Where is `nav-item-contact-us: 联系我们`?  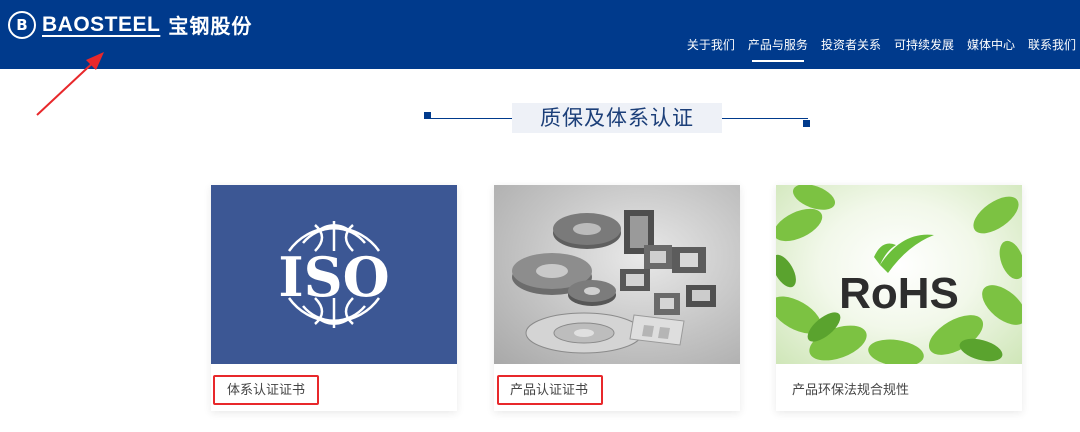 nav-item-contact-us: 联系我们 is located at coordinates (1052, 48).